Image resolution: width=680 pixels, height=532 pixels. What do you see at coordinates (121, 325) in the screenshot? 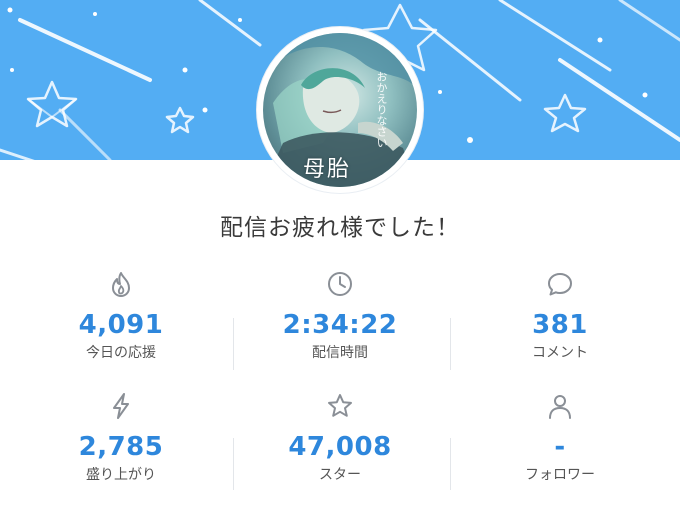
I see `stat-value: 4,091` at bounding box center [121, 325].